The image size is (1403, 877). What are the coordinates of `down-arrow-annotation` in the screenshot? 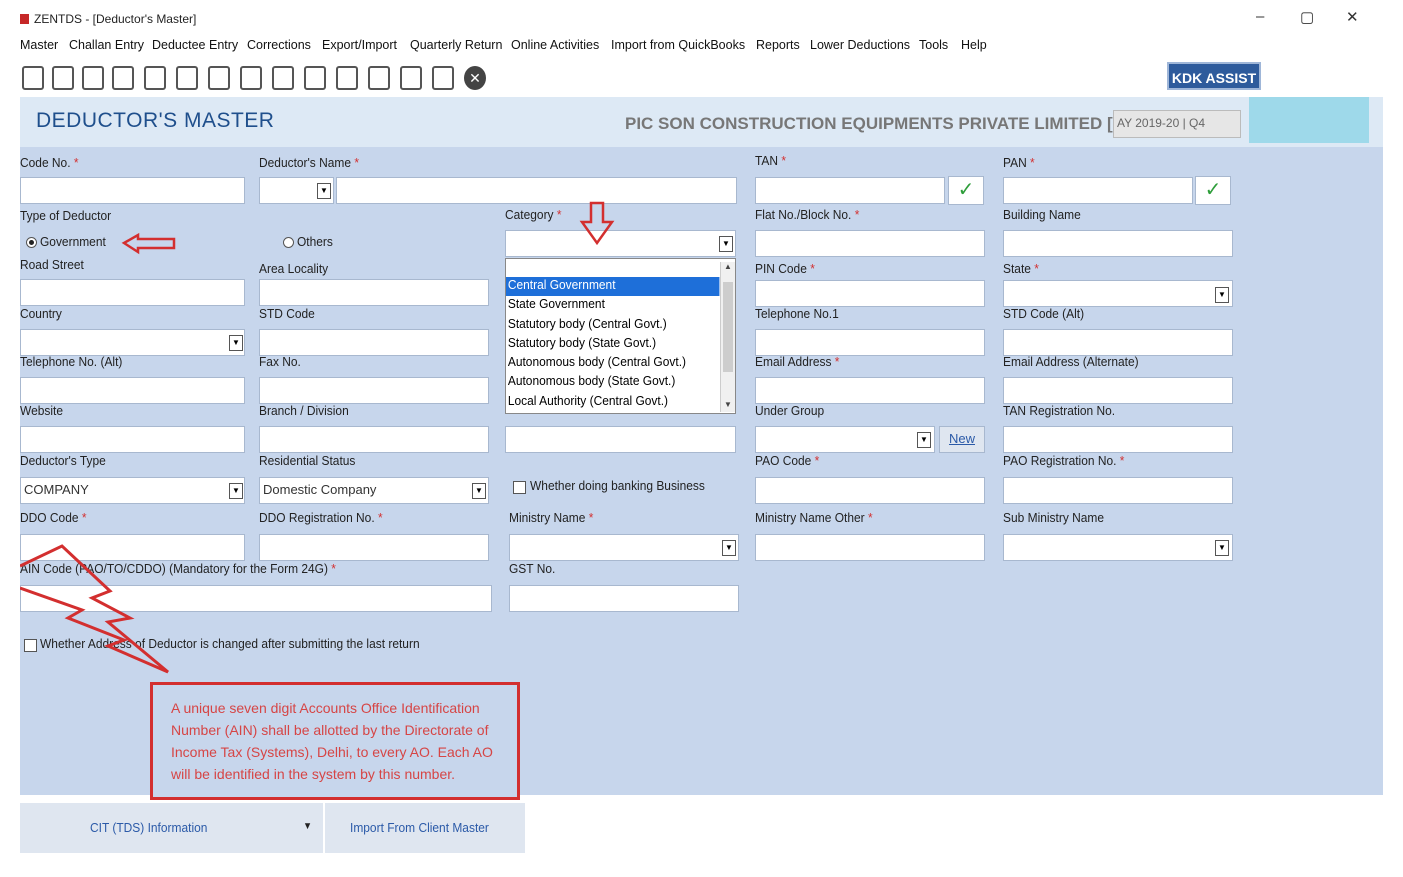 It's located at (597, 223).